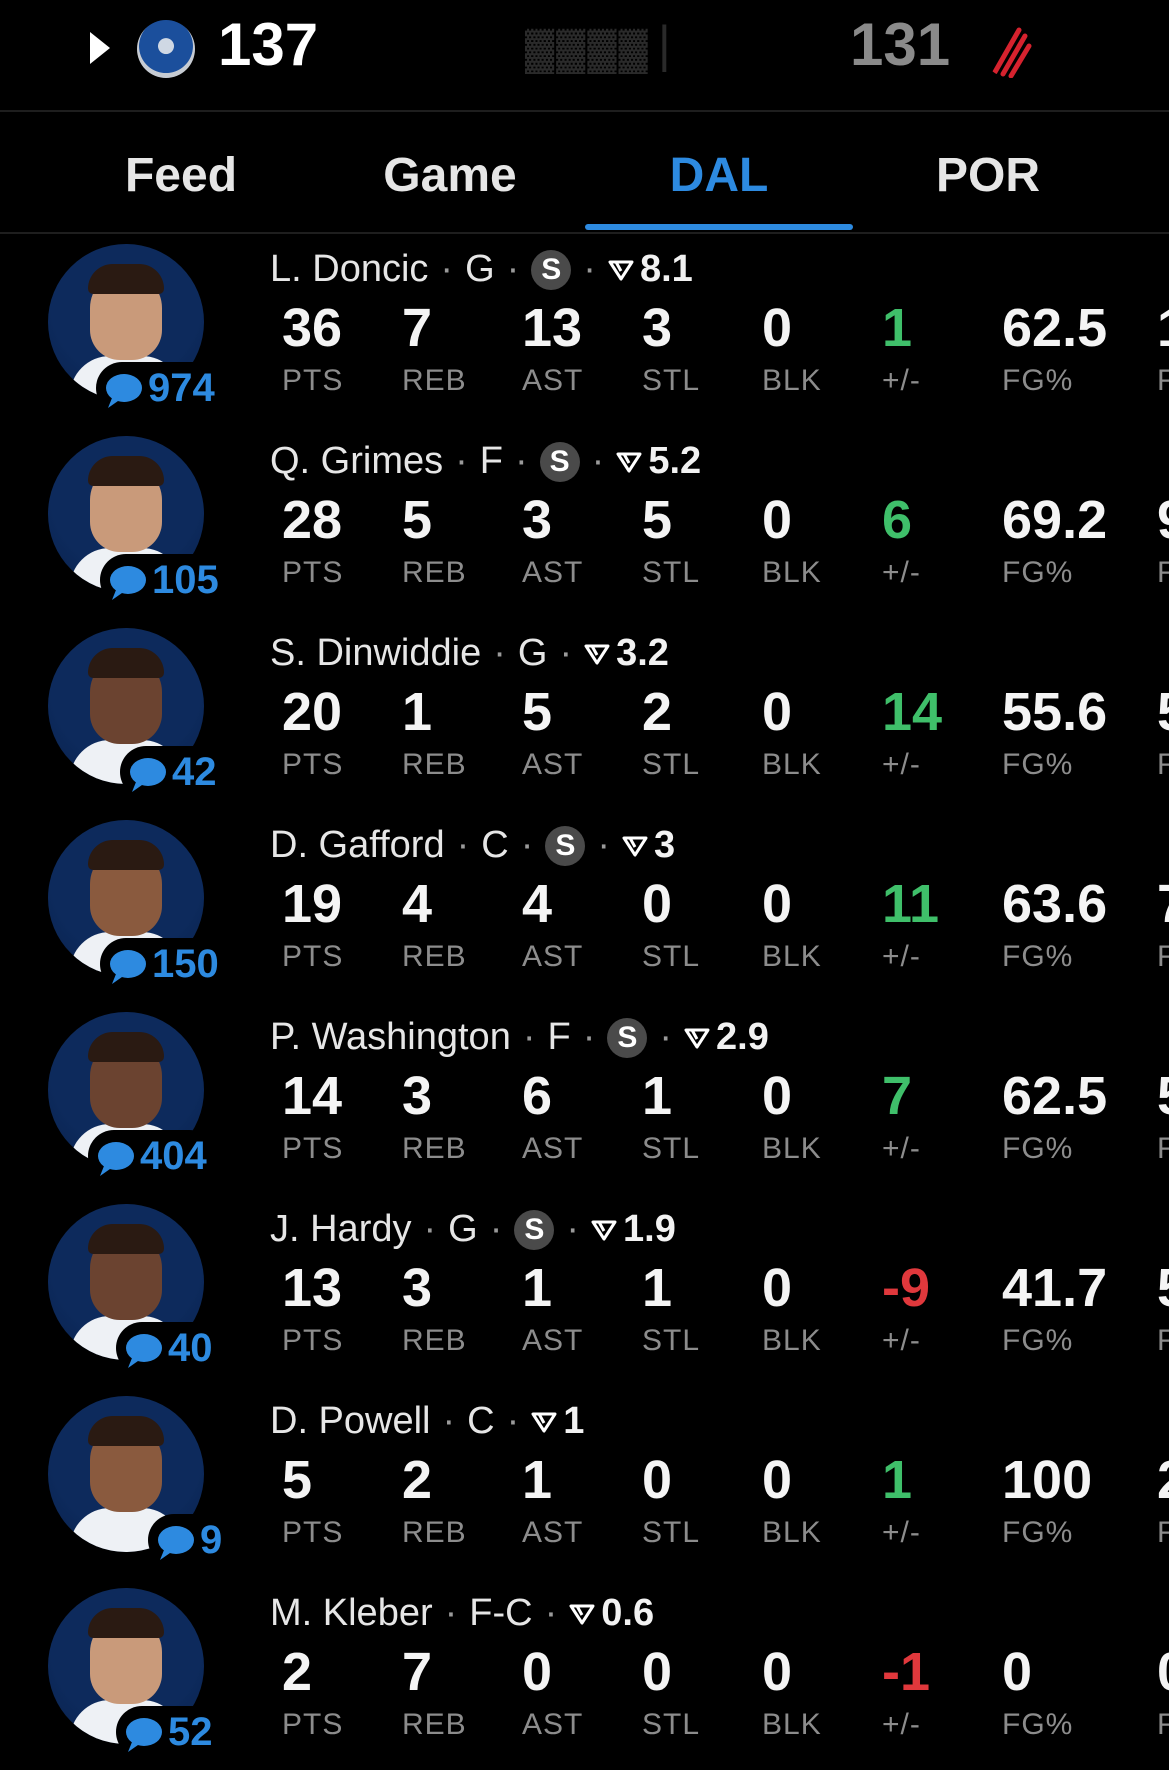 The image size is (1169, 1770). I want to click on player-info: Q. Grimes · F · S · 5.2, so click(485, 461).